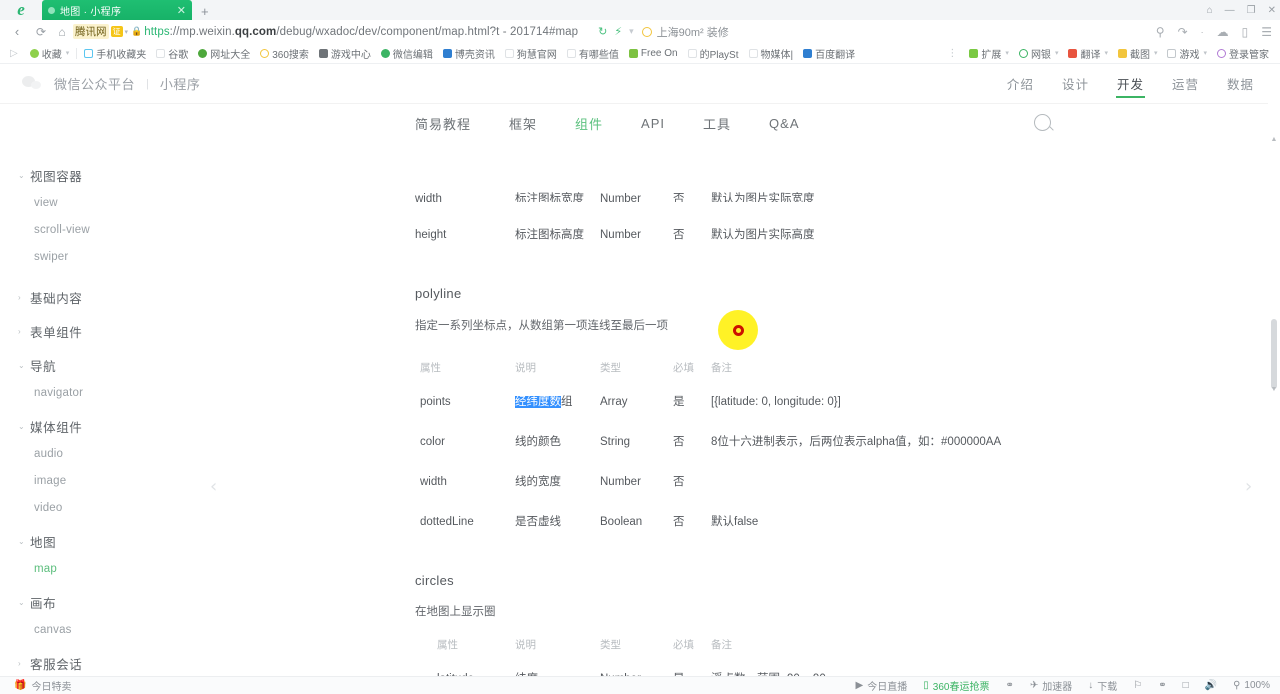 This screenshot has width=1280, height=694. What do you see at coordinates (1272, 10) in the screenshot?
I see `close-window-button: ✕` at bounding box center [1272, 10].